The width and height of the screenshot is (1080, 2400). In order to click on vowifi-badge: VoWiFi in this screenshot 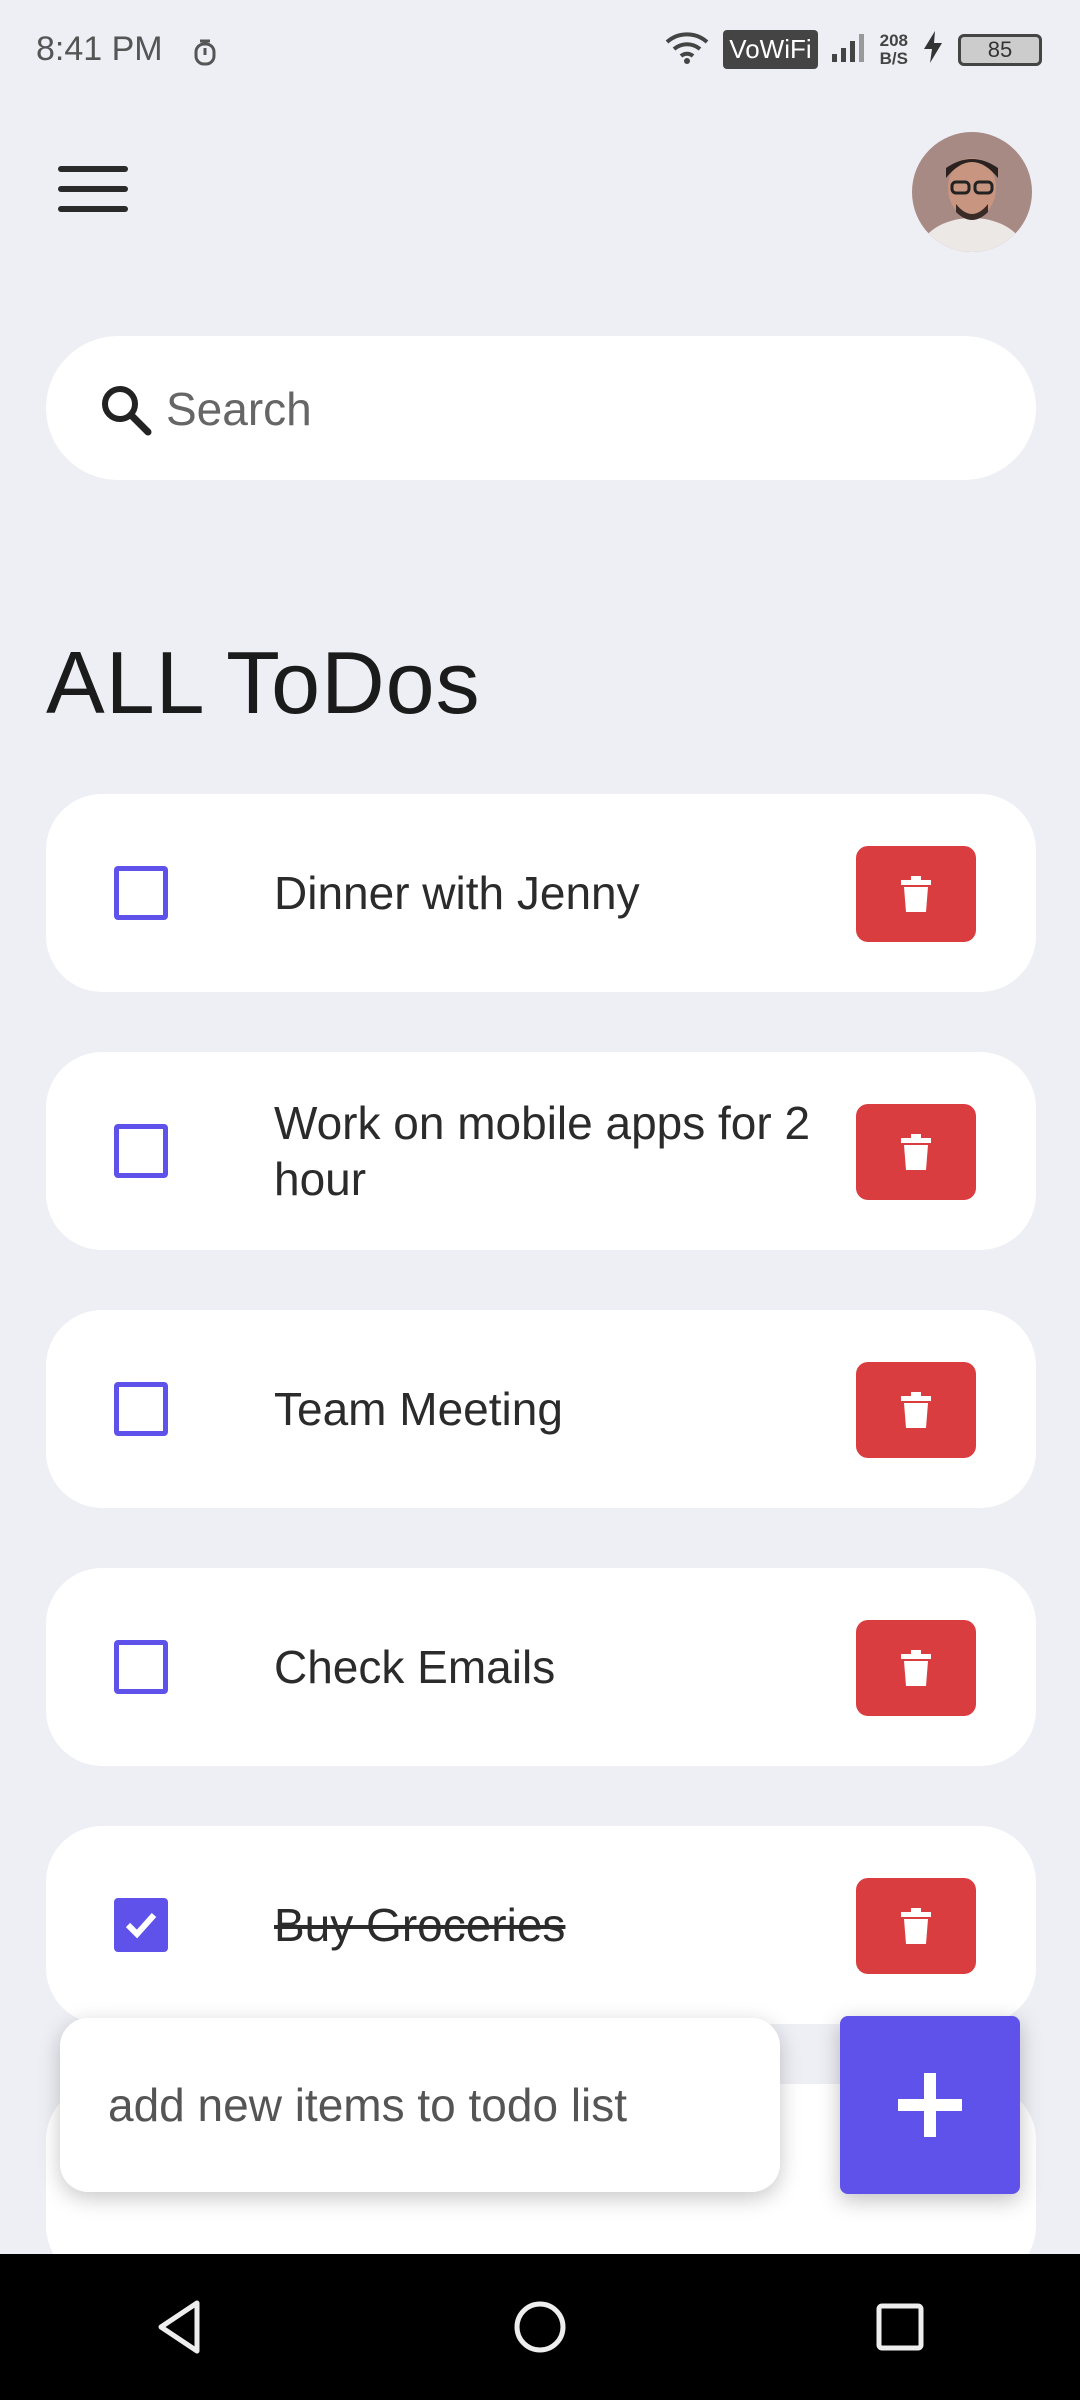, I will do `click(770, 49)`.